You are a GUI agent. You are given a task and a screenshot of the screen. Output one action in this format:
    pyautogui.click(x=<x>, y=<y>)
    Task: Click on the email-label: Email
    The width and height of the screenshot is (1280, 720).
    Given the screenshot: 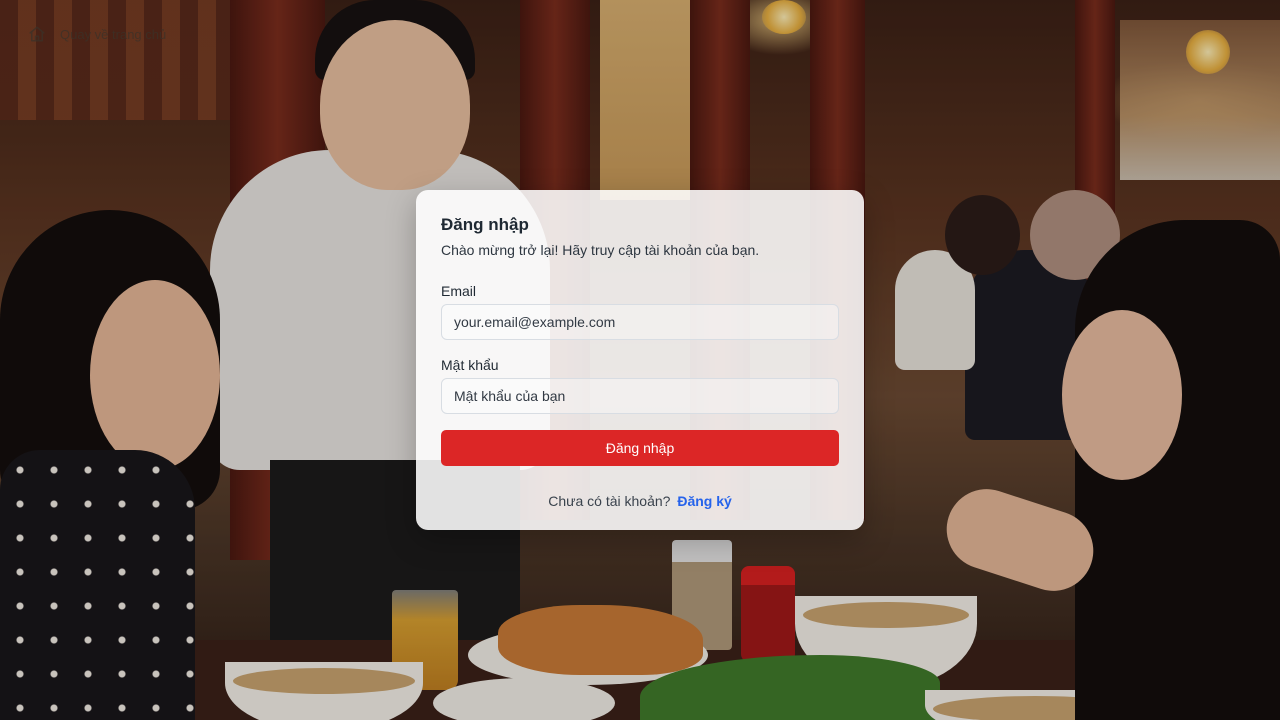 What is the action you would take?
    pyautogui.click(x=459, y=291)
    